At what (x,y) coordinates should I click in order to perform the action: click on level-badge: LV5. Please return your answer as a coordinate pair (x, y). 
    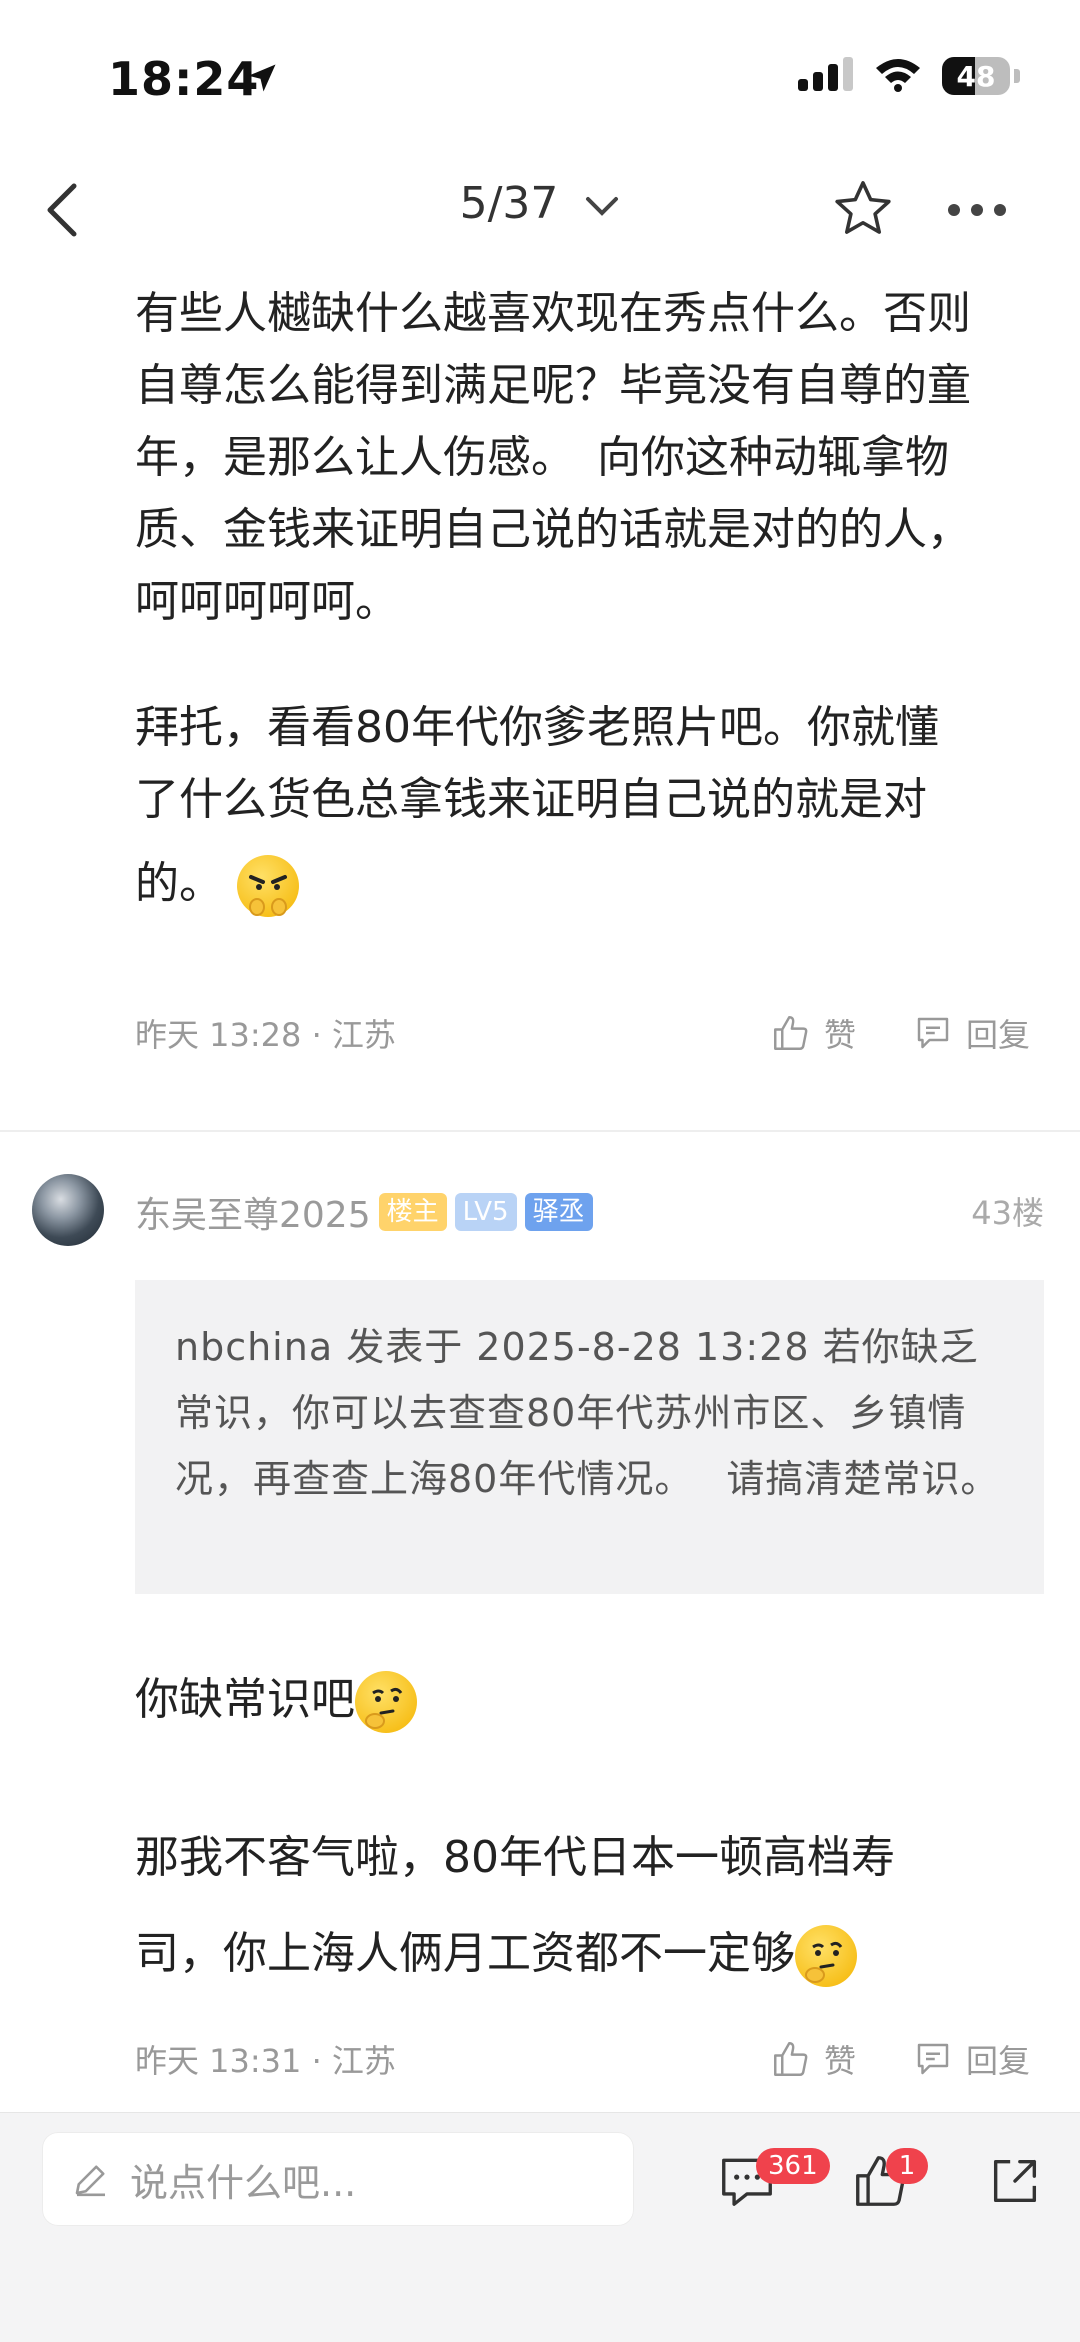
    Looking at the image, I should click on (485, 1212).